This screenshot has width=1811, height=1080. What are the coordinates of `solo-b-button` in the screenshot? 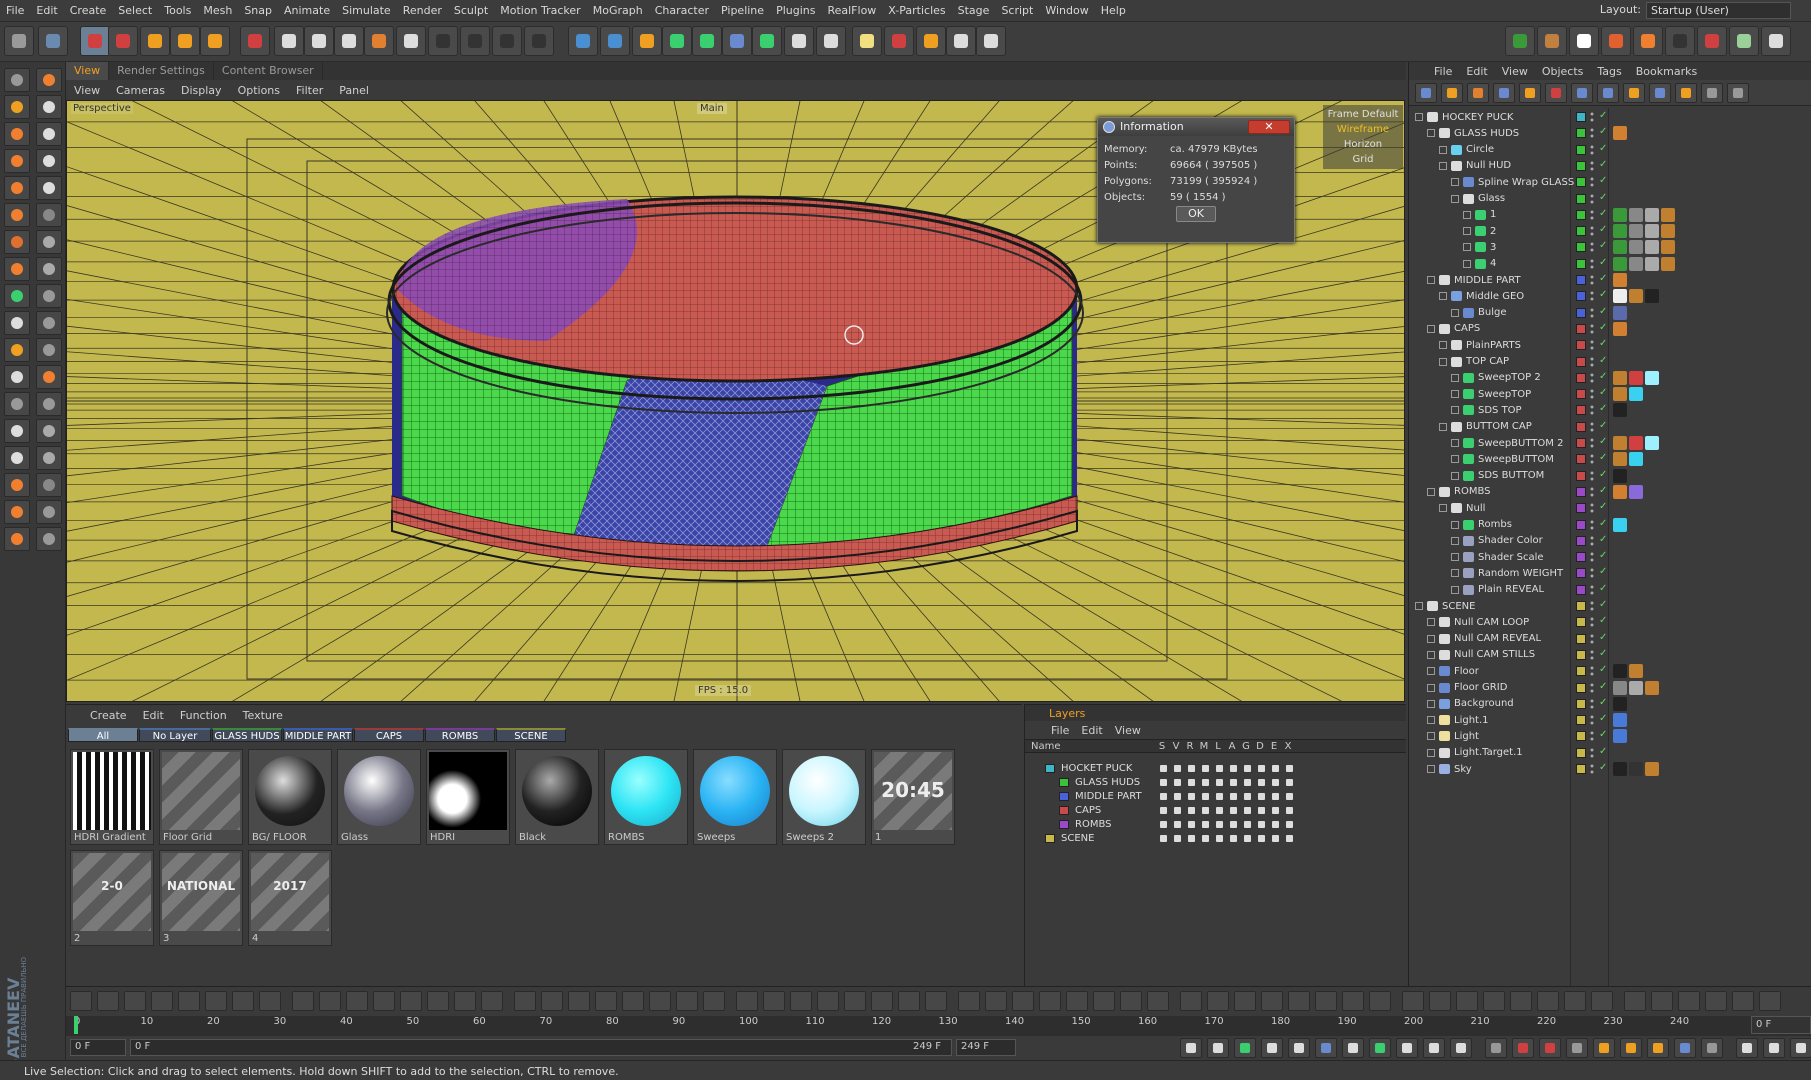 It's located at (1776, 41).